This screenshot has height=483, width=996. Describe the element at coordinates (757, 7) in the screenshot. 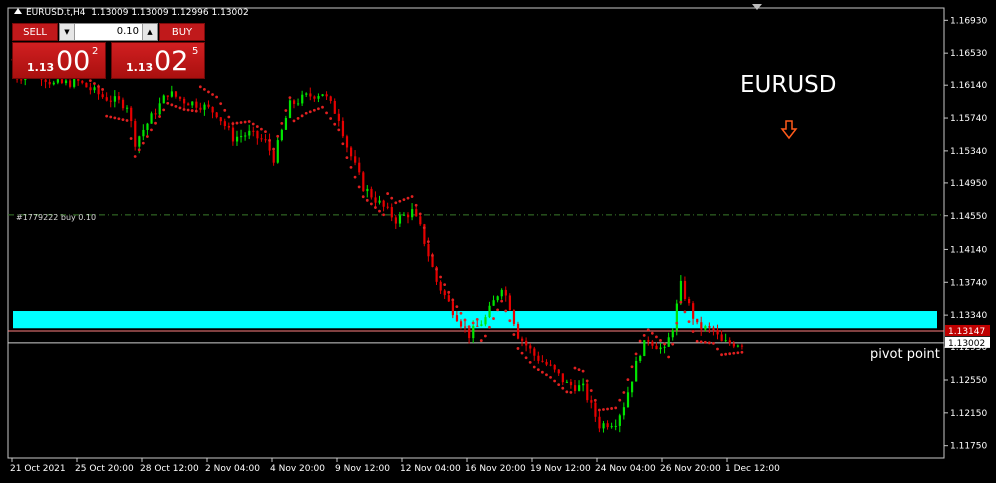

I see `chart-shift-marker-icon` at that location.